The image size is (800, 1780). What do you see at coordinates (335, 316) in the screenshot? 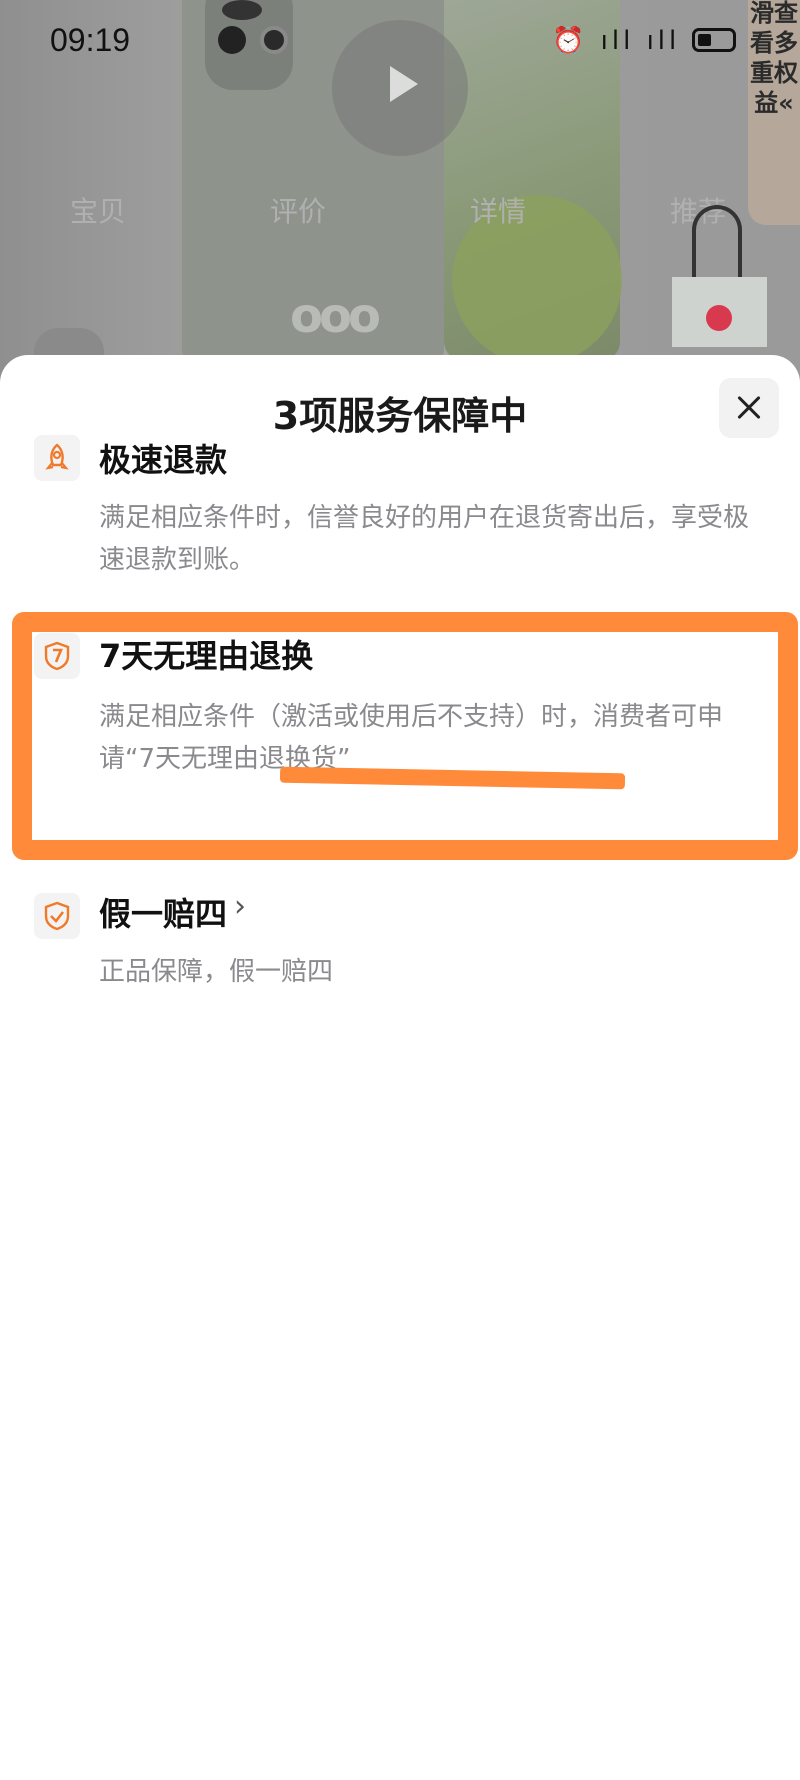
I see `product-logo: ooo` at bounding box center [335, 316].